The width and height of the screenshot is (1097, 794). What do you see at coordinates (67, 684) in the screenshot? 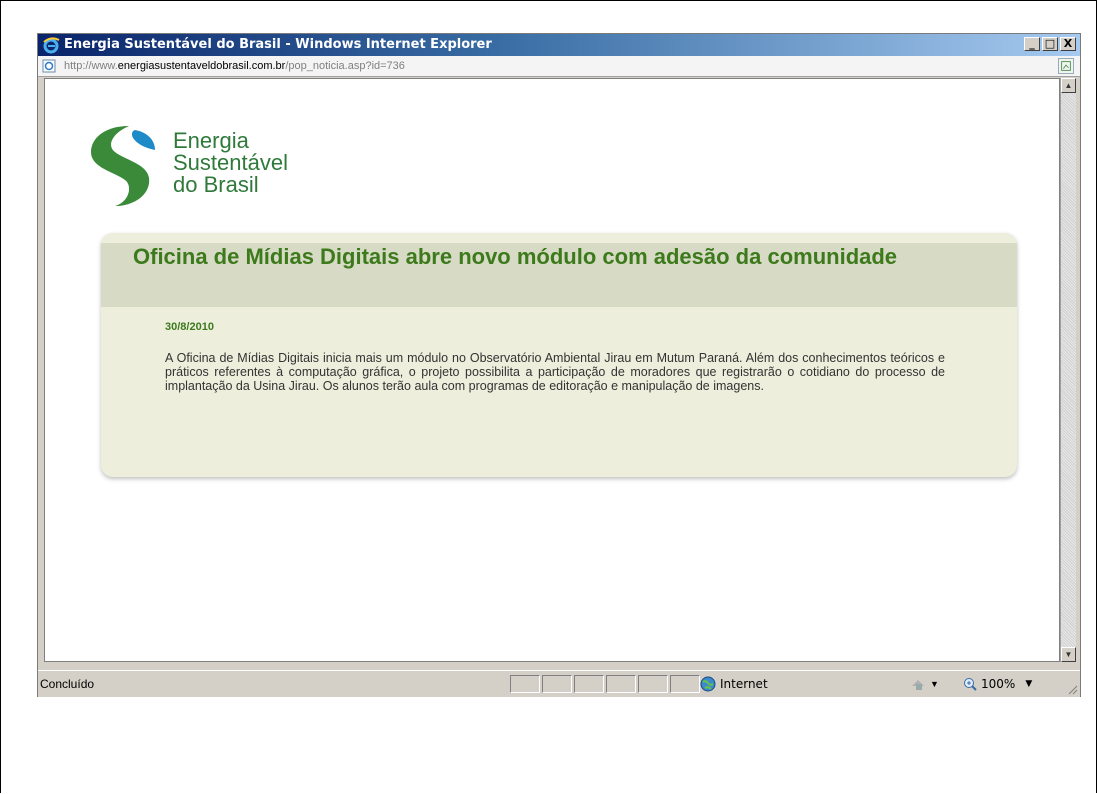
I see `status-text: Concluído` at bounding box center [67, 684].